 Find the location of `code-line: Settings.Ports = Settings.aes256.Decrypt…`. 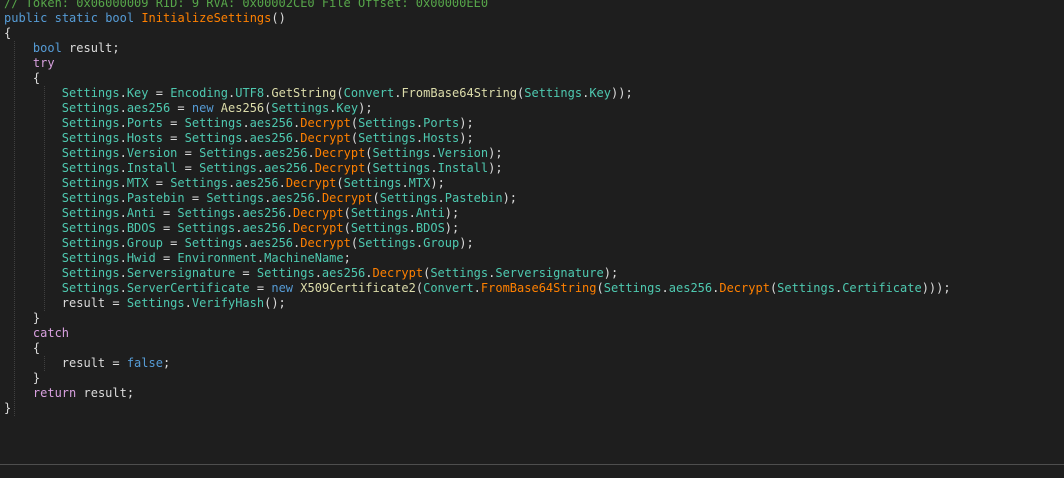

code-line: Settings.Ports = Settings.aes256.Decrypt… is located at coordinates (239, 123).